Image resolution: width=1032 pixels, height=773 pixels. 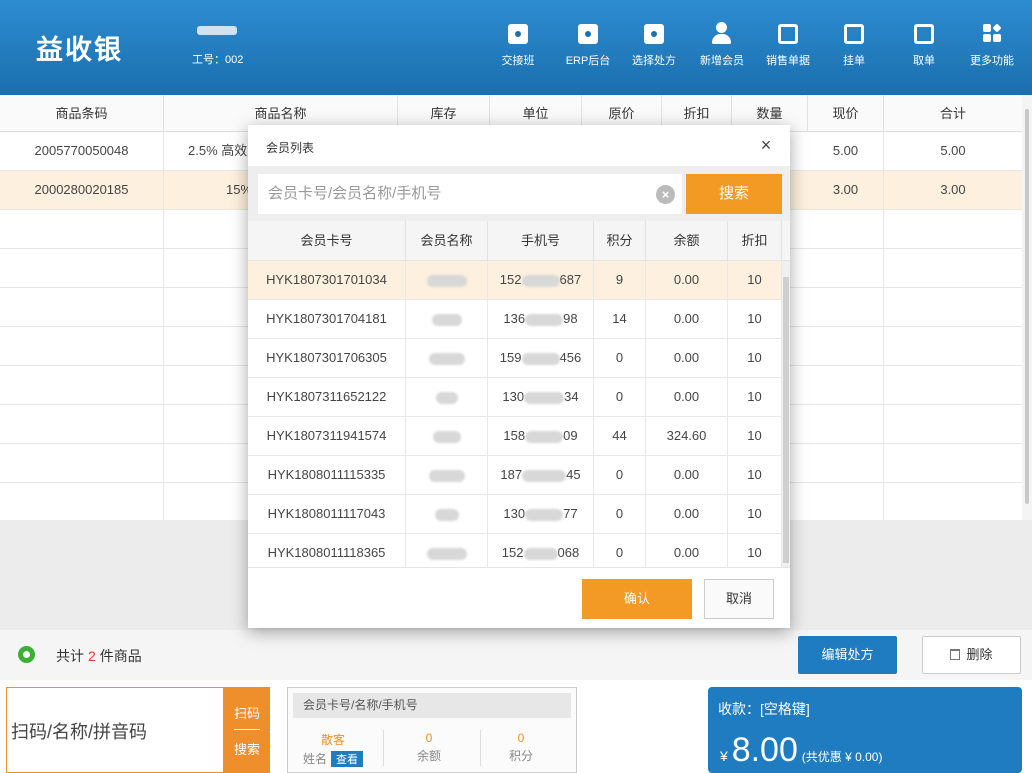 I want to click on dialog-title: 会员列表, so click(x=290, y=148).